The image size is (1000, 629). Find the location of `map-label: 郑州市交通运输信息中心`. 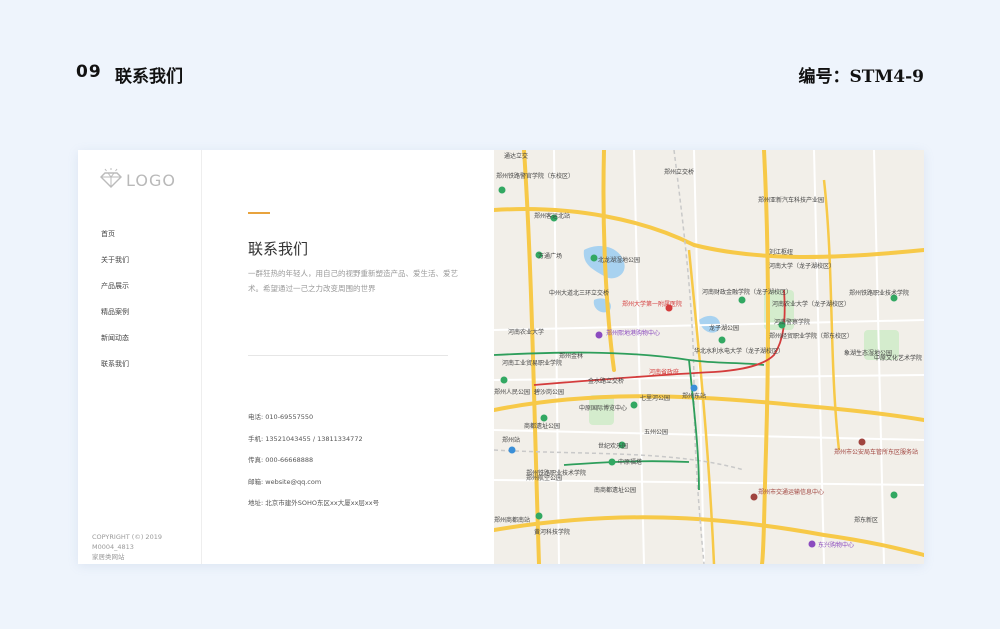

map-label: 郑州市交通运输信息中心 is located at coordinates (791, 492).